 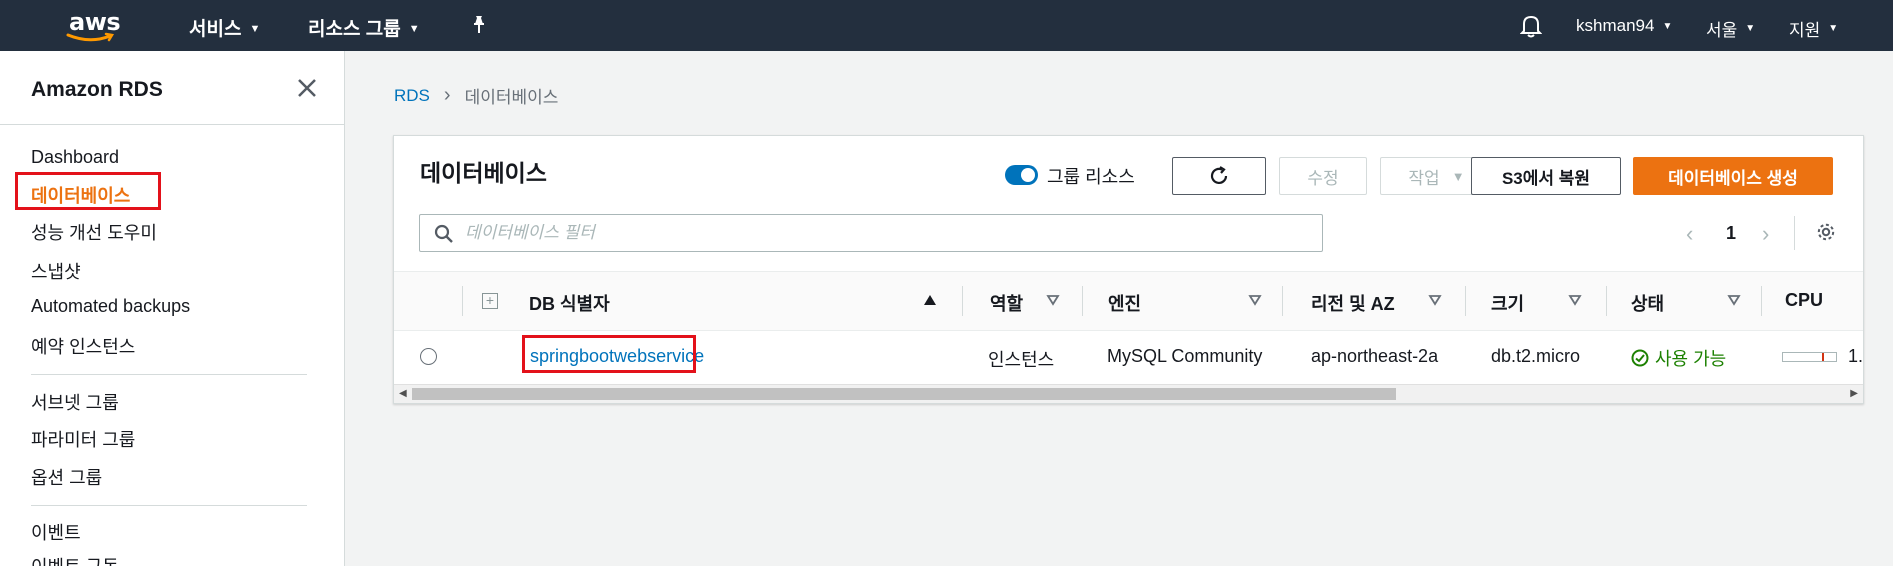 What do you see at coordinates (90, 37) in the screenshot?
I see `aws-smile-icon` at bounding box center [90, 37].